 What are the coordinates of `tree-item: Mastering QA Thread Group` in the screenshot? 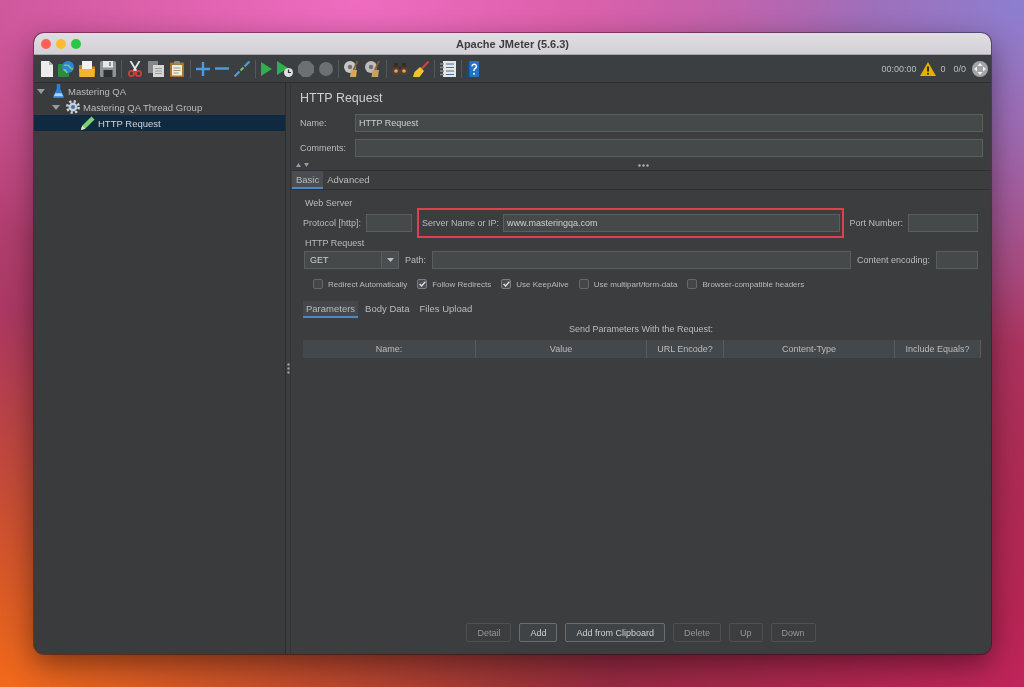 It's located at (159, 107).